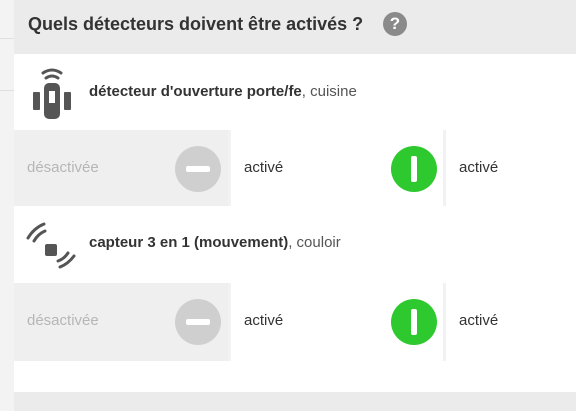 The height and width of the screenshot is (411, 576). Describe the element at coordinates (189, 242) in the screenshot. I see `device-name: capteur 3 en 1 (mouvement)` at that location.